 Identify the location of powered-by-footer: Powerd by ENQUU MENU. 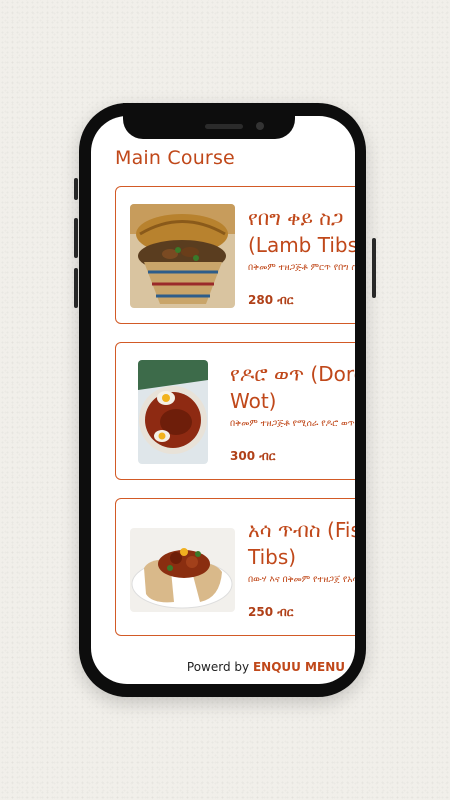
(223, 667).